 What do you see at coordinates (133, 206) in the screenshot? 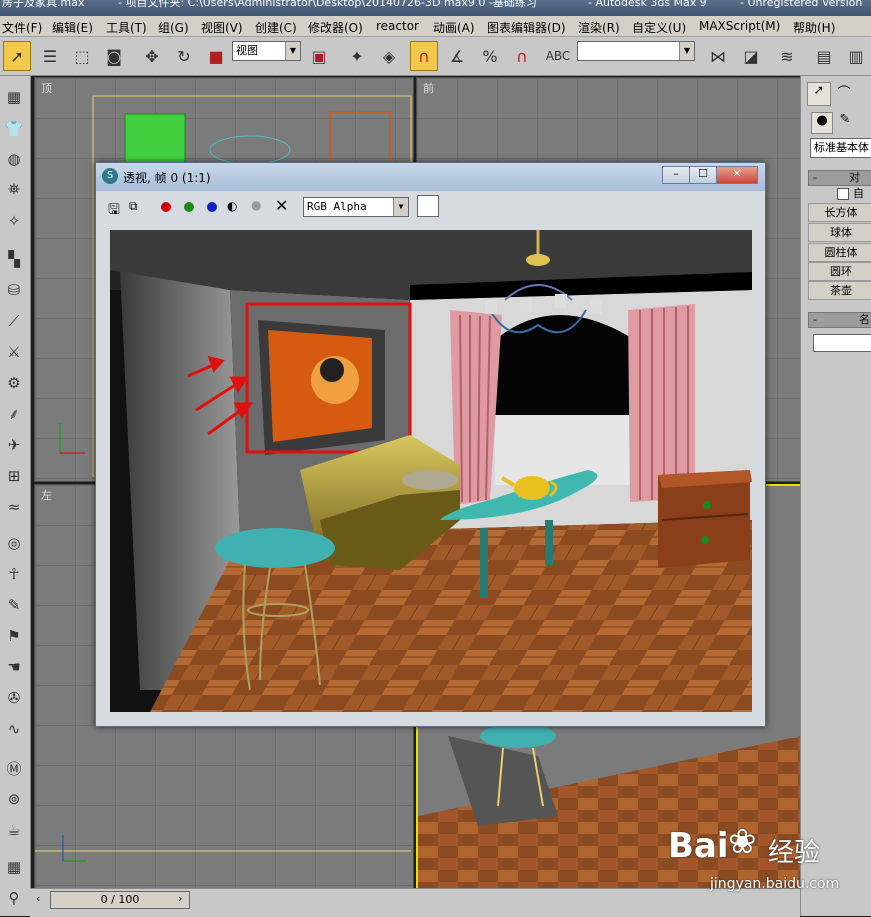
I see `clone-icon: ⧉` at bounding box center [133, 206].